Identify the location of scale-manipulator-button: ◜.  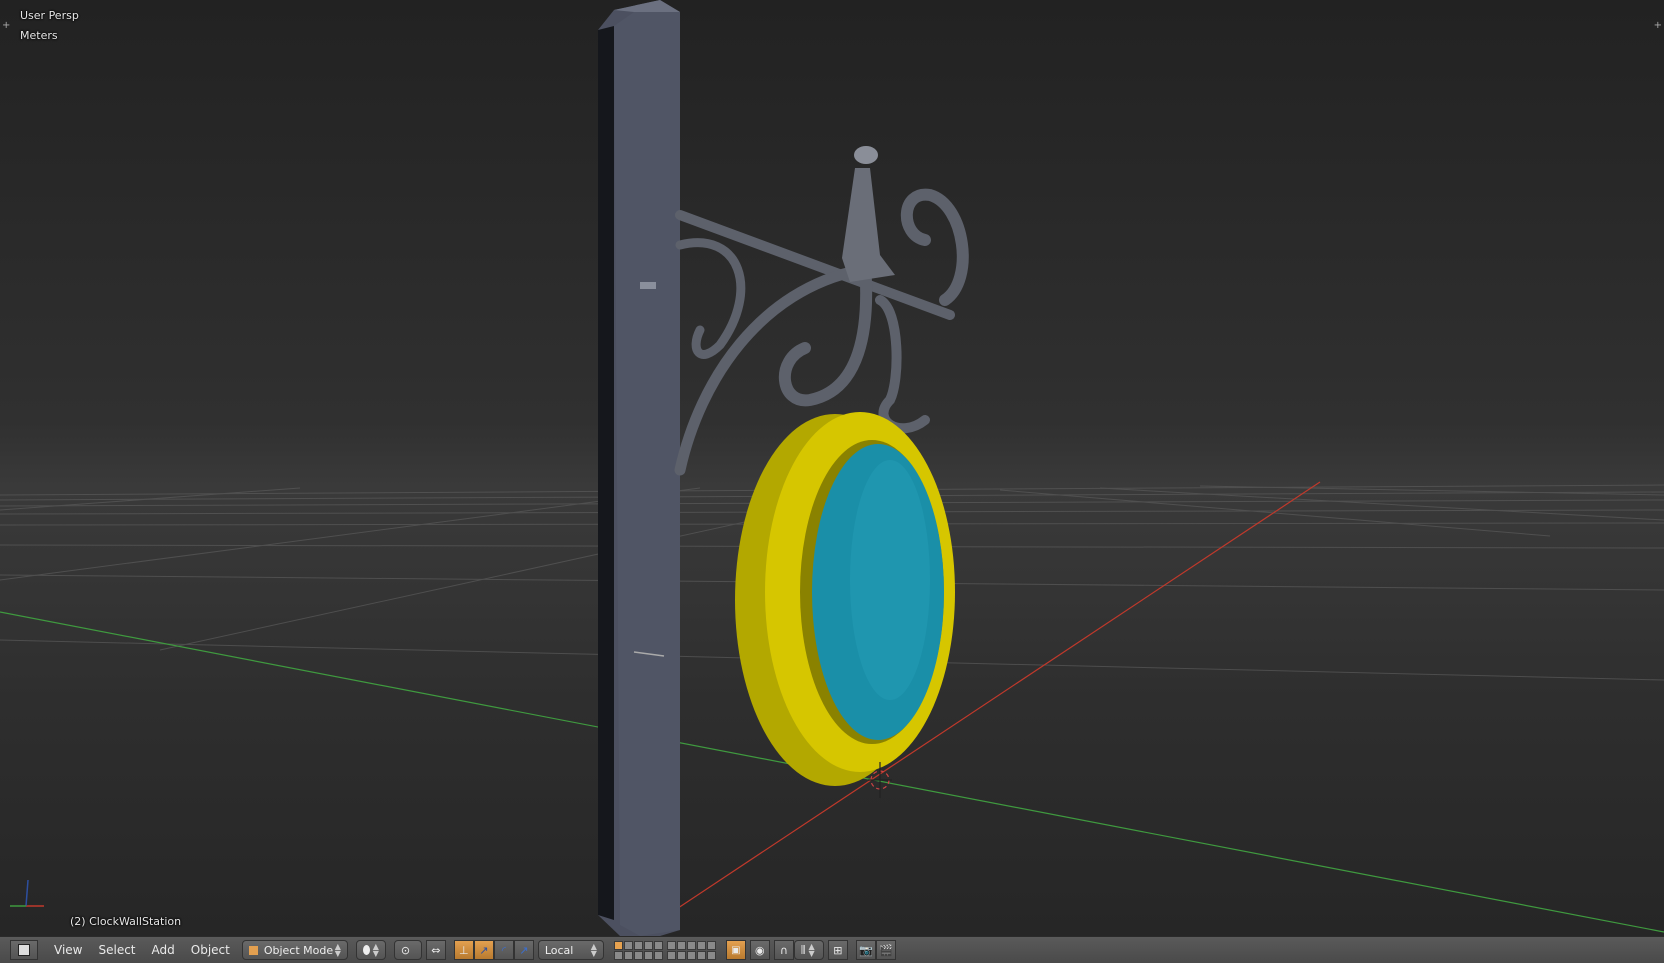
(503, 950).